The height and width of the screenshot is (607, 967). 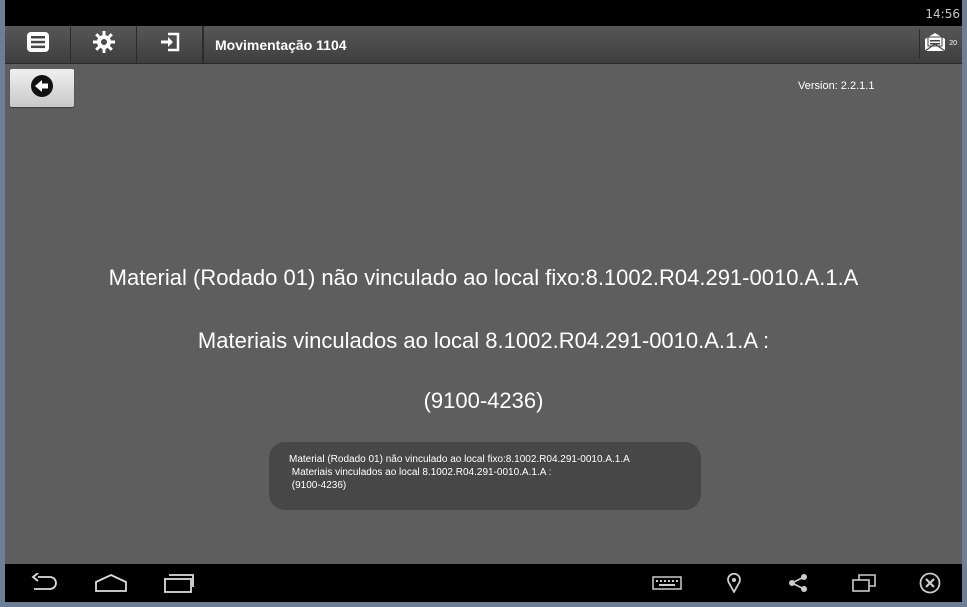 What do you see at coordinates (483, 400) in the screenshot?
I see `material-code-line: (9100-4236)` at bounding box center [483, 400].